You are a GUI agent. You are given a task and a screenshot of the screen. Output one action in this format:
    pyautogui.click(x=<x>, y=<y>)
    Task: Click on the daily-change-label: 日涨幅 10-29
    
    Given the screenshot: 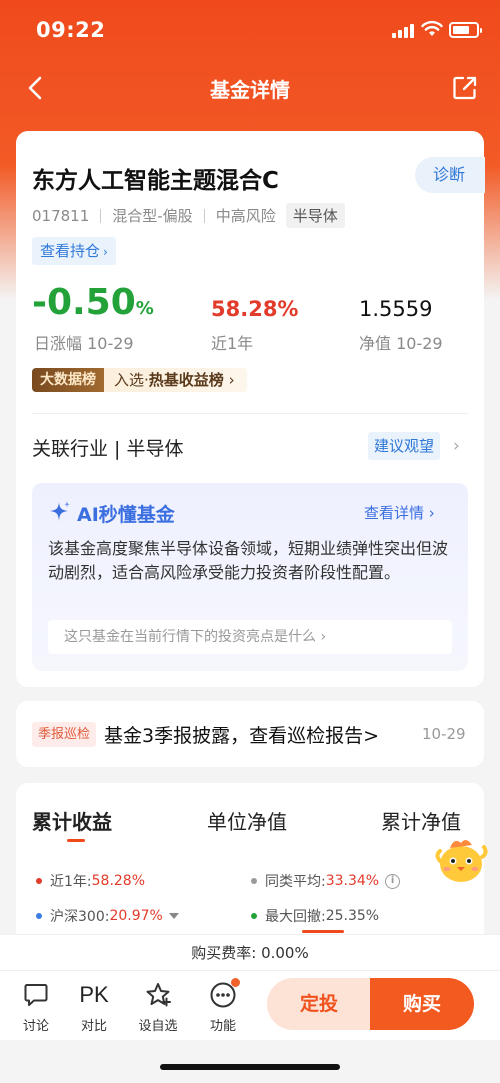 What is the action you would take?
    pyautogui.click(x=84, y=343)
    